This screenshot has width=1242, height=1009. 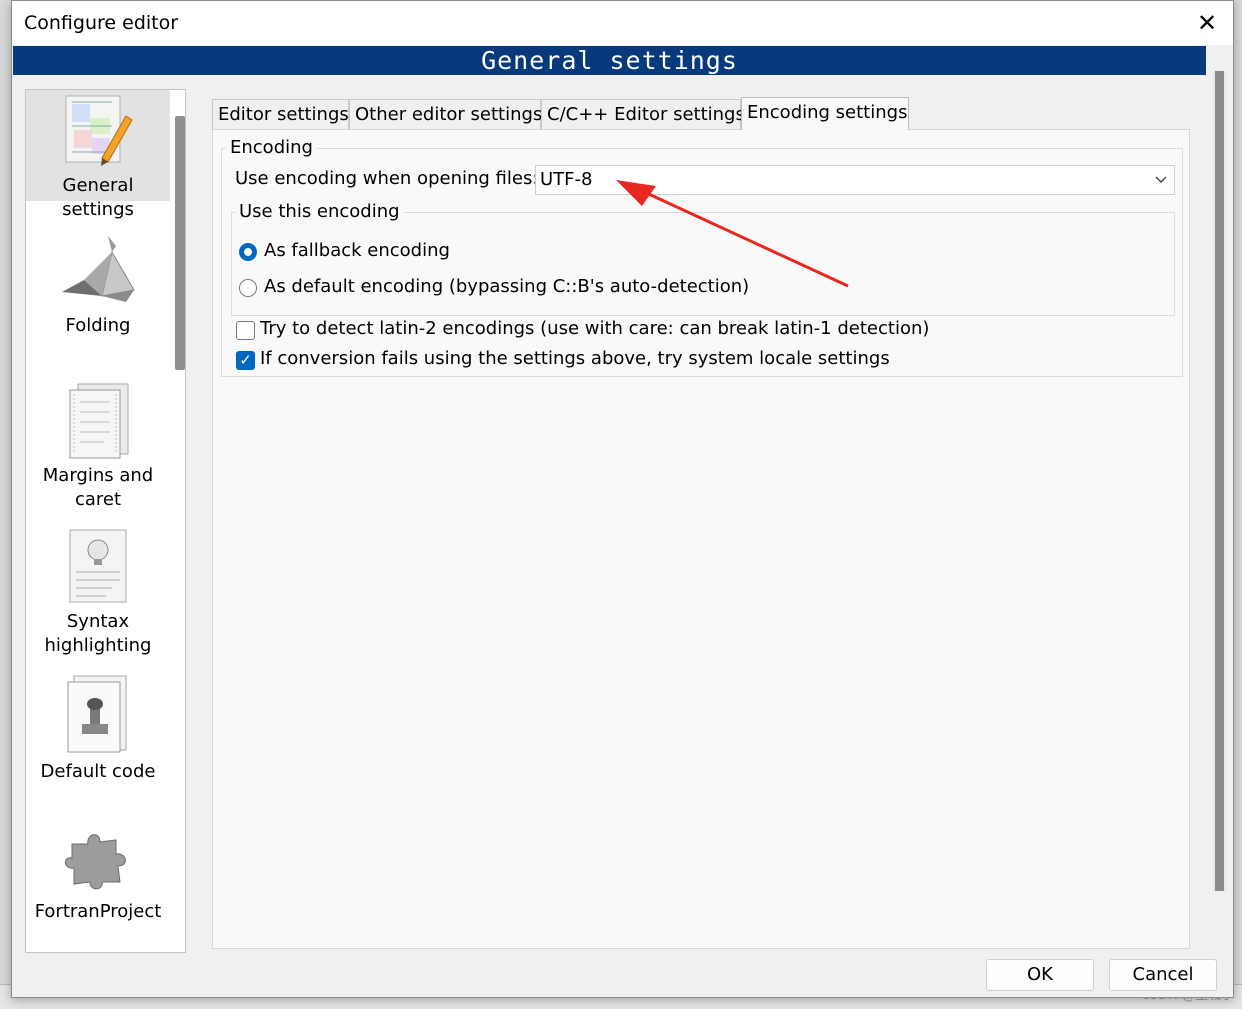 What do you see at coordinates (98, 325) in the screenshot?
I see `sidebar-item-label: Folding` at bounding box center [98, 325].